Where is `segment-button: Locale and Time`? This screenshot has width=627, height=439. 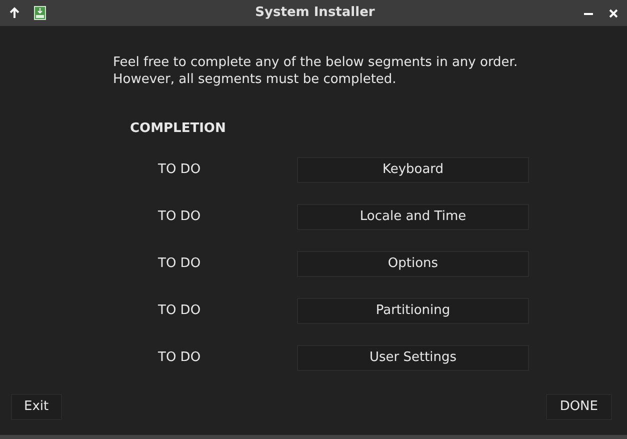 segment-button: Locale and Time is located at coordinates (413, 217).